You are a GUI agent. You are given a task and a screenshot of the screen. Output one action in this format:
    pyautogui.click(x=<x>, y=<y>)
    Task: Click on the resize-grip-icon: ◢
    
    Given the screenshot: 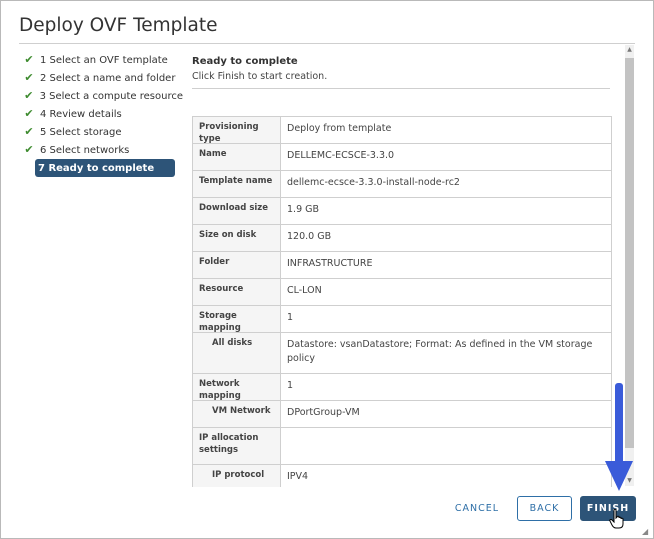 What is the action you would take?
    pyautogui.click(x=645, y=531)
    